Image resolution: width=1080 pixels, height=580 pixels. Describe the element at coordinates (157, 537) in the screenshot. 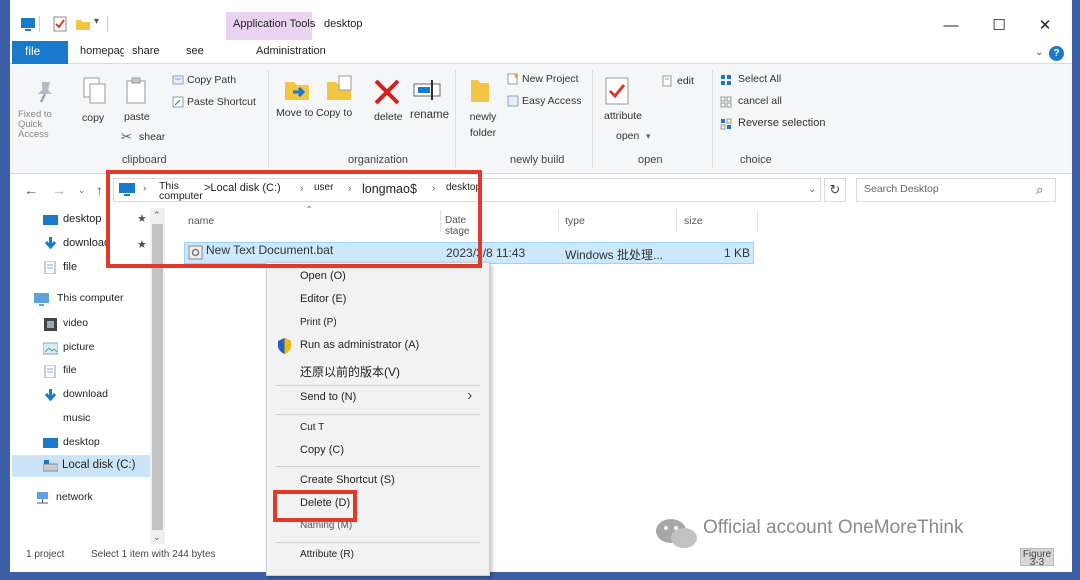

I see `scroll-down-icon: ⌄` at that location.